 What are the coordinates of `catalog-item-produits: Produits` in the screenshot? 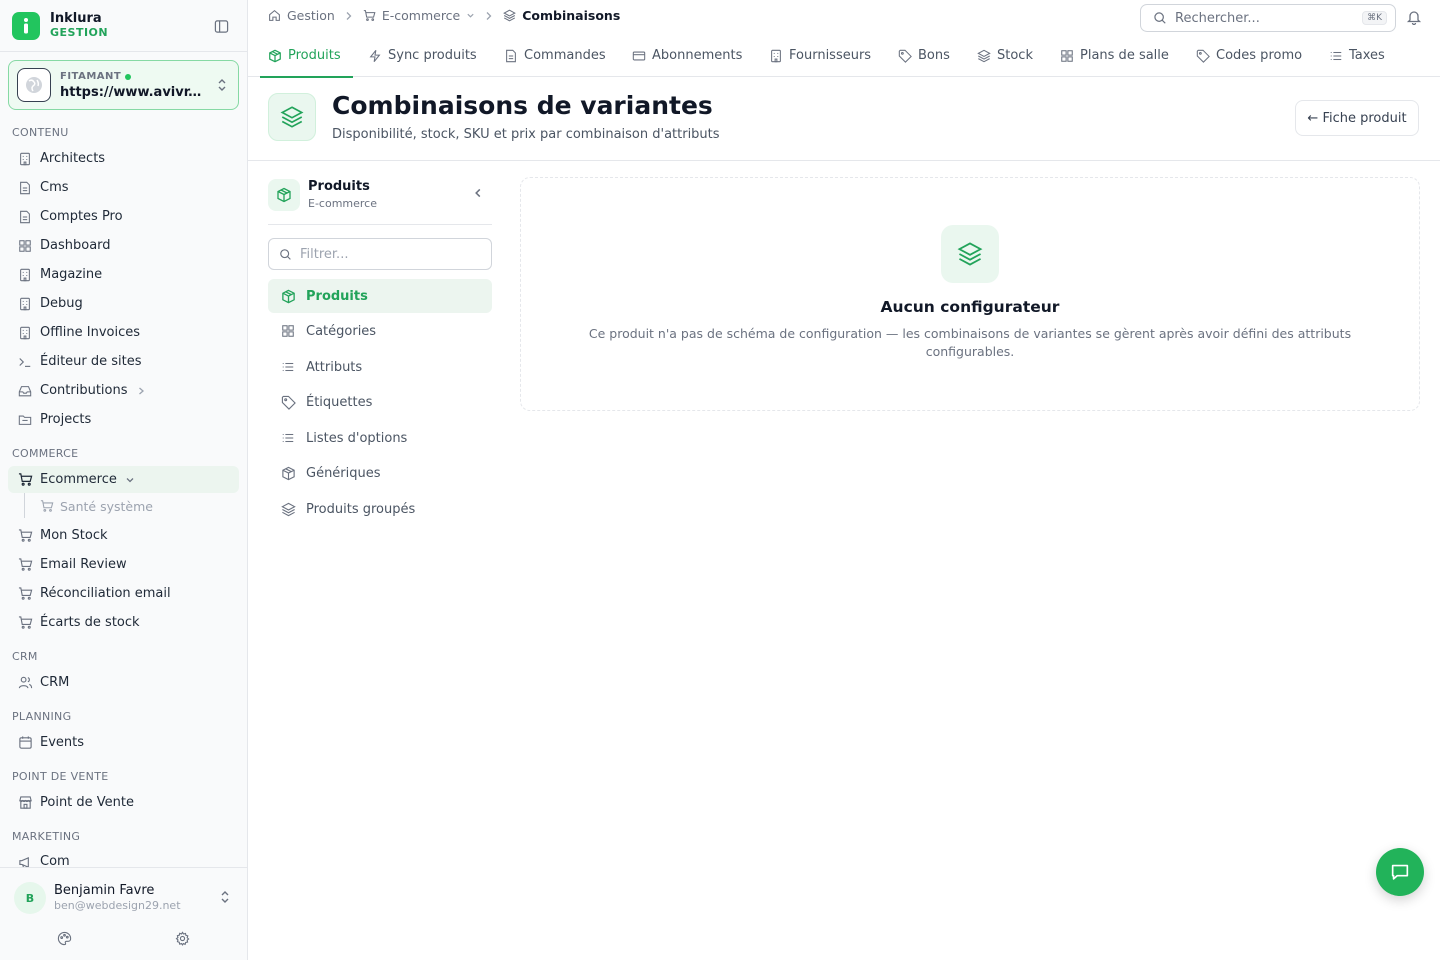 It's located at (380, 296).